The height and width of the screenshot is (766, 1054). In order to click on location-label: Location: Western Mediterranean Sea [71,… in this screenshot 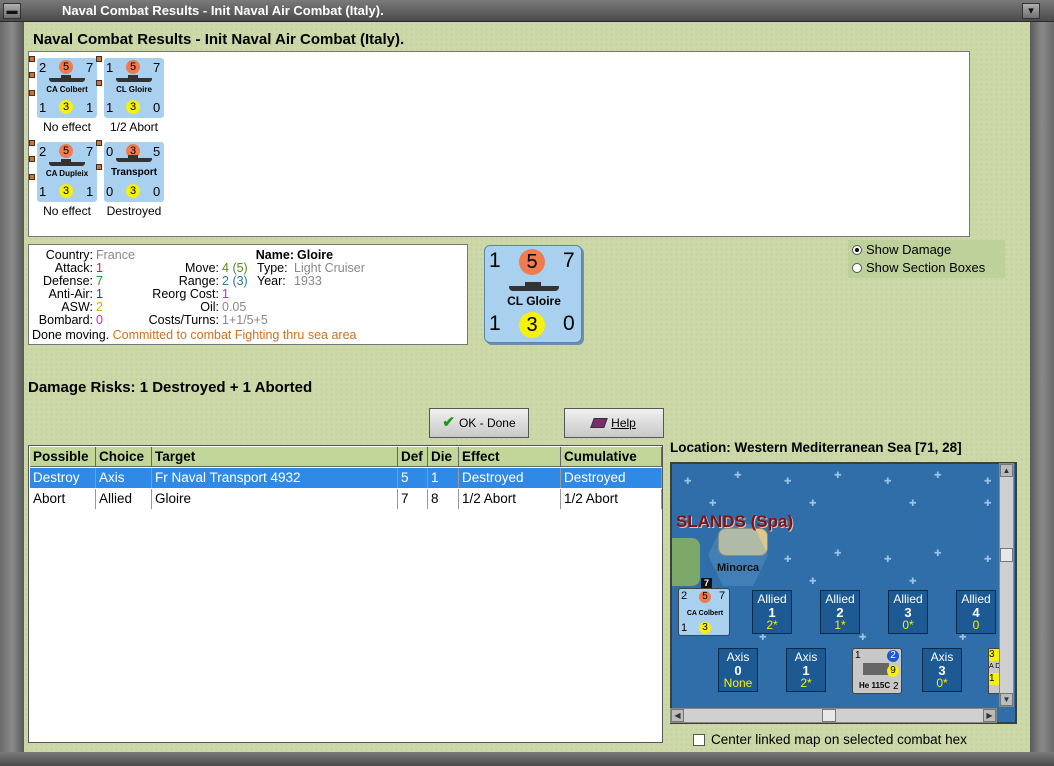, I will do `click(816, 447)`.